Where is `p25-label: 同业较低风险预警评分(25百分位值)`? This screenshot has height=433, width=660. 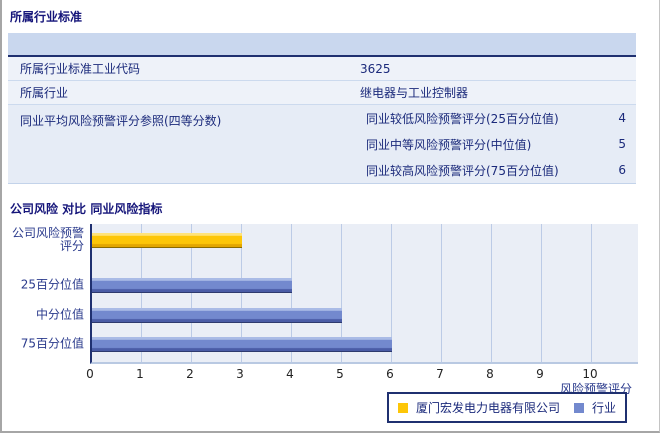 p25-label: 同业较低风险预警评分(25百分位值) is located at coordinates (462, 118).